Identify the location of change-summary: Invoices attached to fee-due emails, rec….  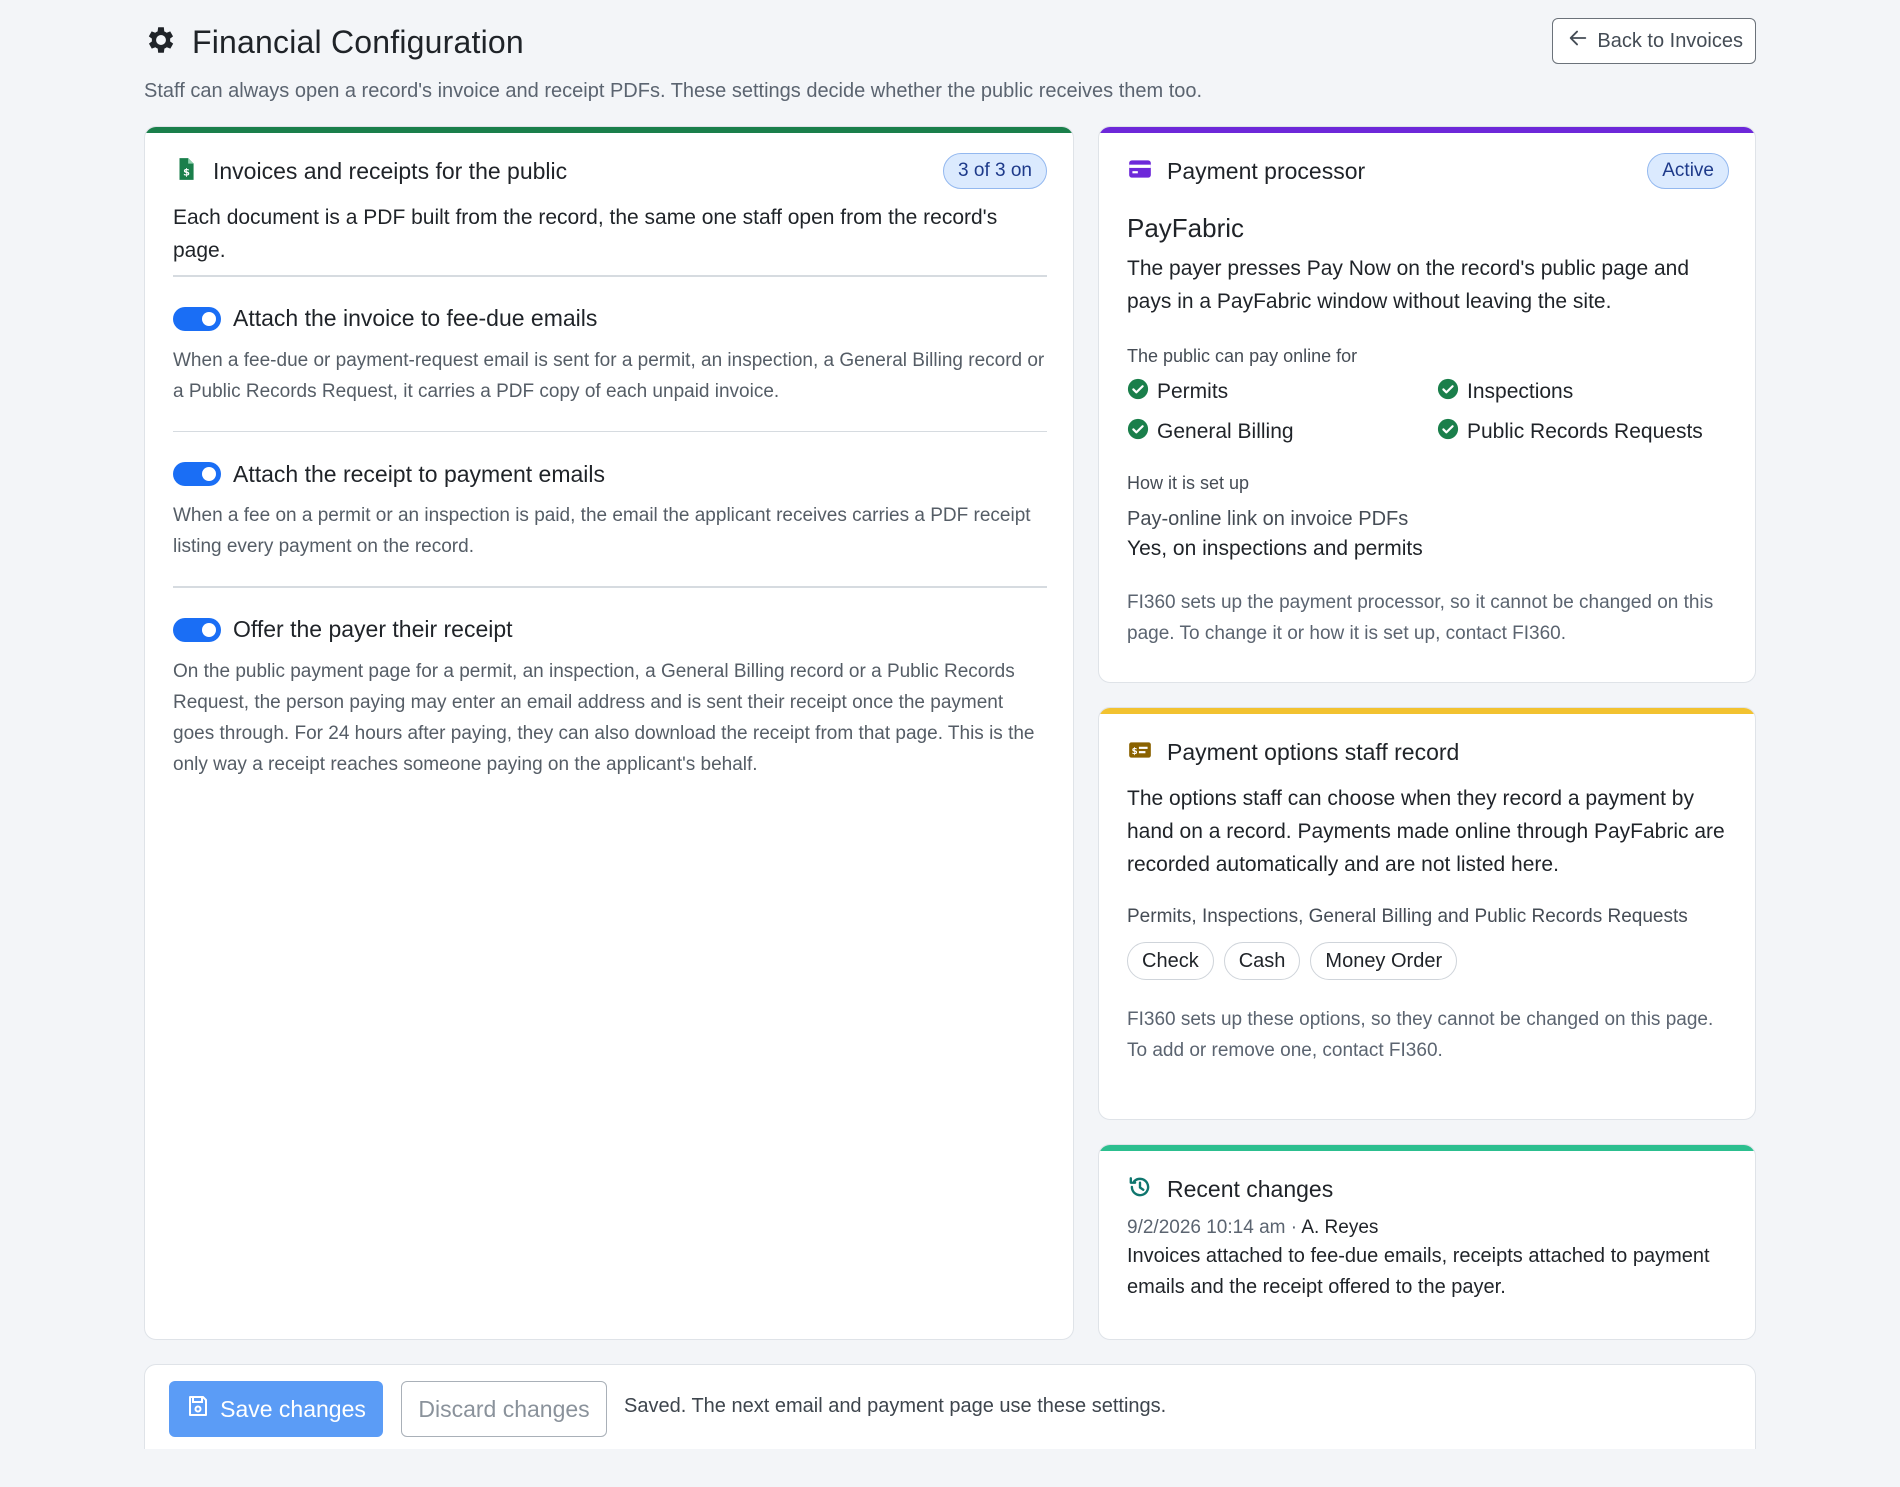
(1418, 1271).